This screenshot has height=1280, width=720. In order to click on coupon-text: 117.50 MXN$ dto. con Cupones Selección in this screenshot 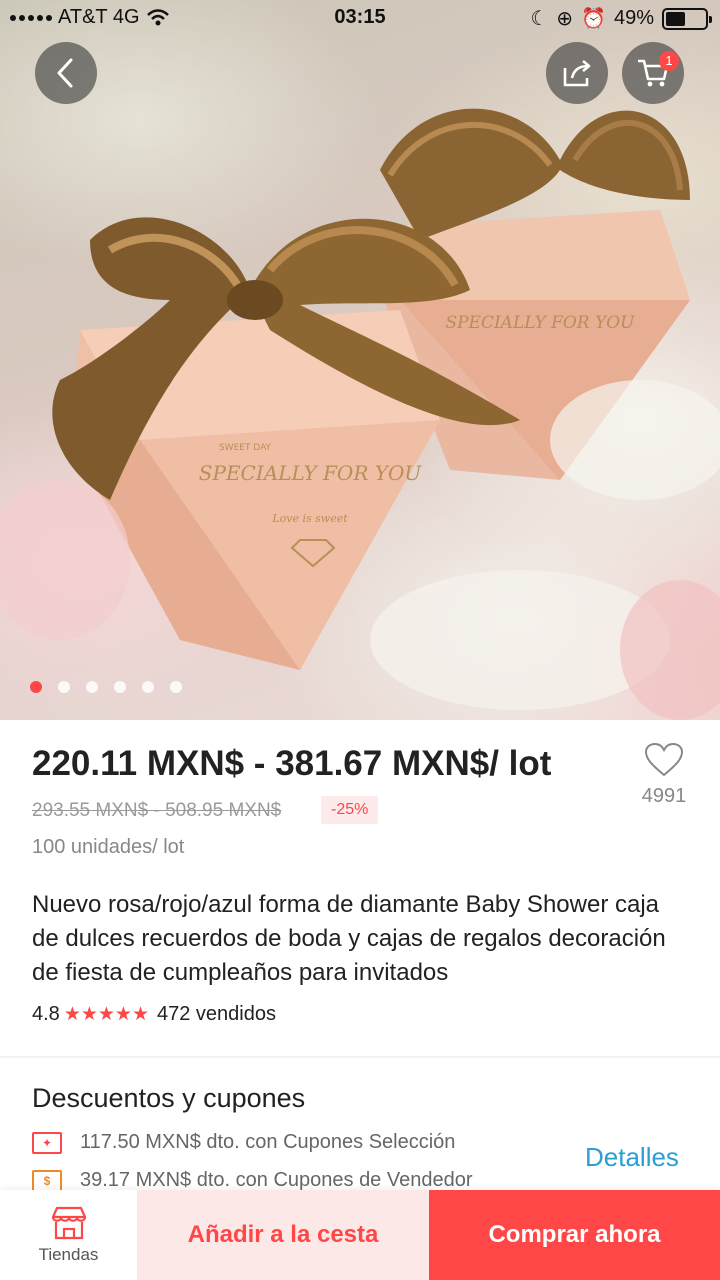, I will do `click(268, 1142)`.